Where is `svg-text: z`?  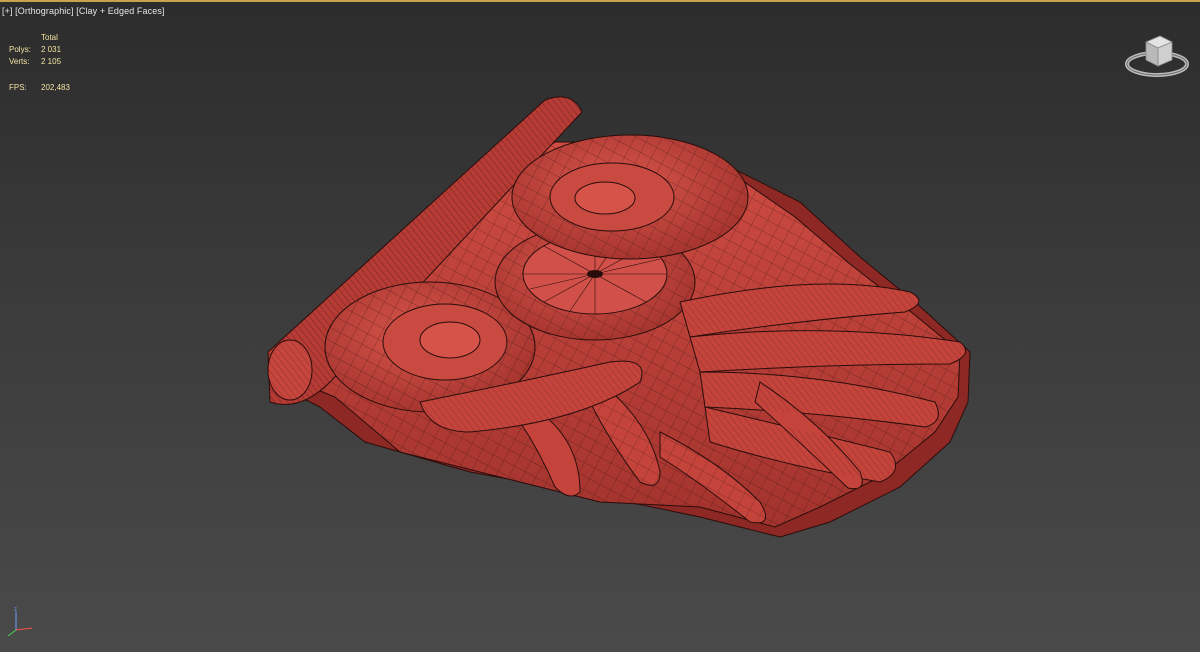
svg-text: z is located at coordinates (15, 610).